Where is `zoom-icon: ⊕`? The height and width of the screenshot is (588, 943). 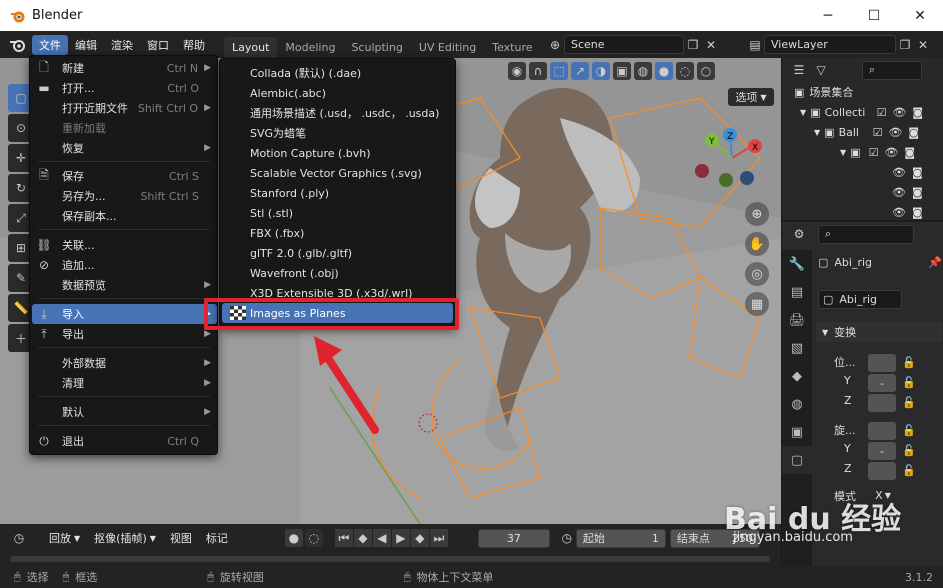 zoom-icon: ⊕ is located at coordinates (757, 214).